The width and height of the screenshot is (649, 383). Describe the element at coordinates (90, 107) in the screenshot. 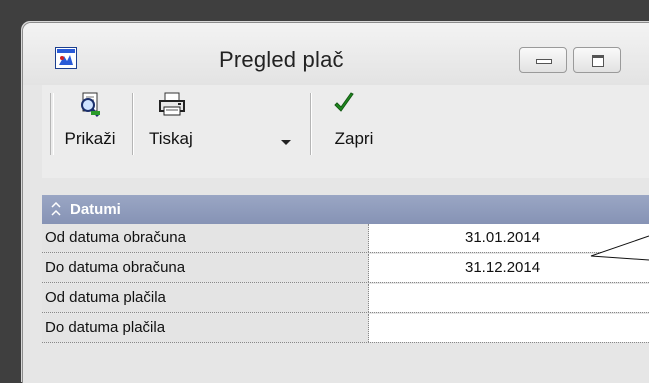

I see `preview-magnifier-icon` at that location.